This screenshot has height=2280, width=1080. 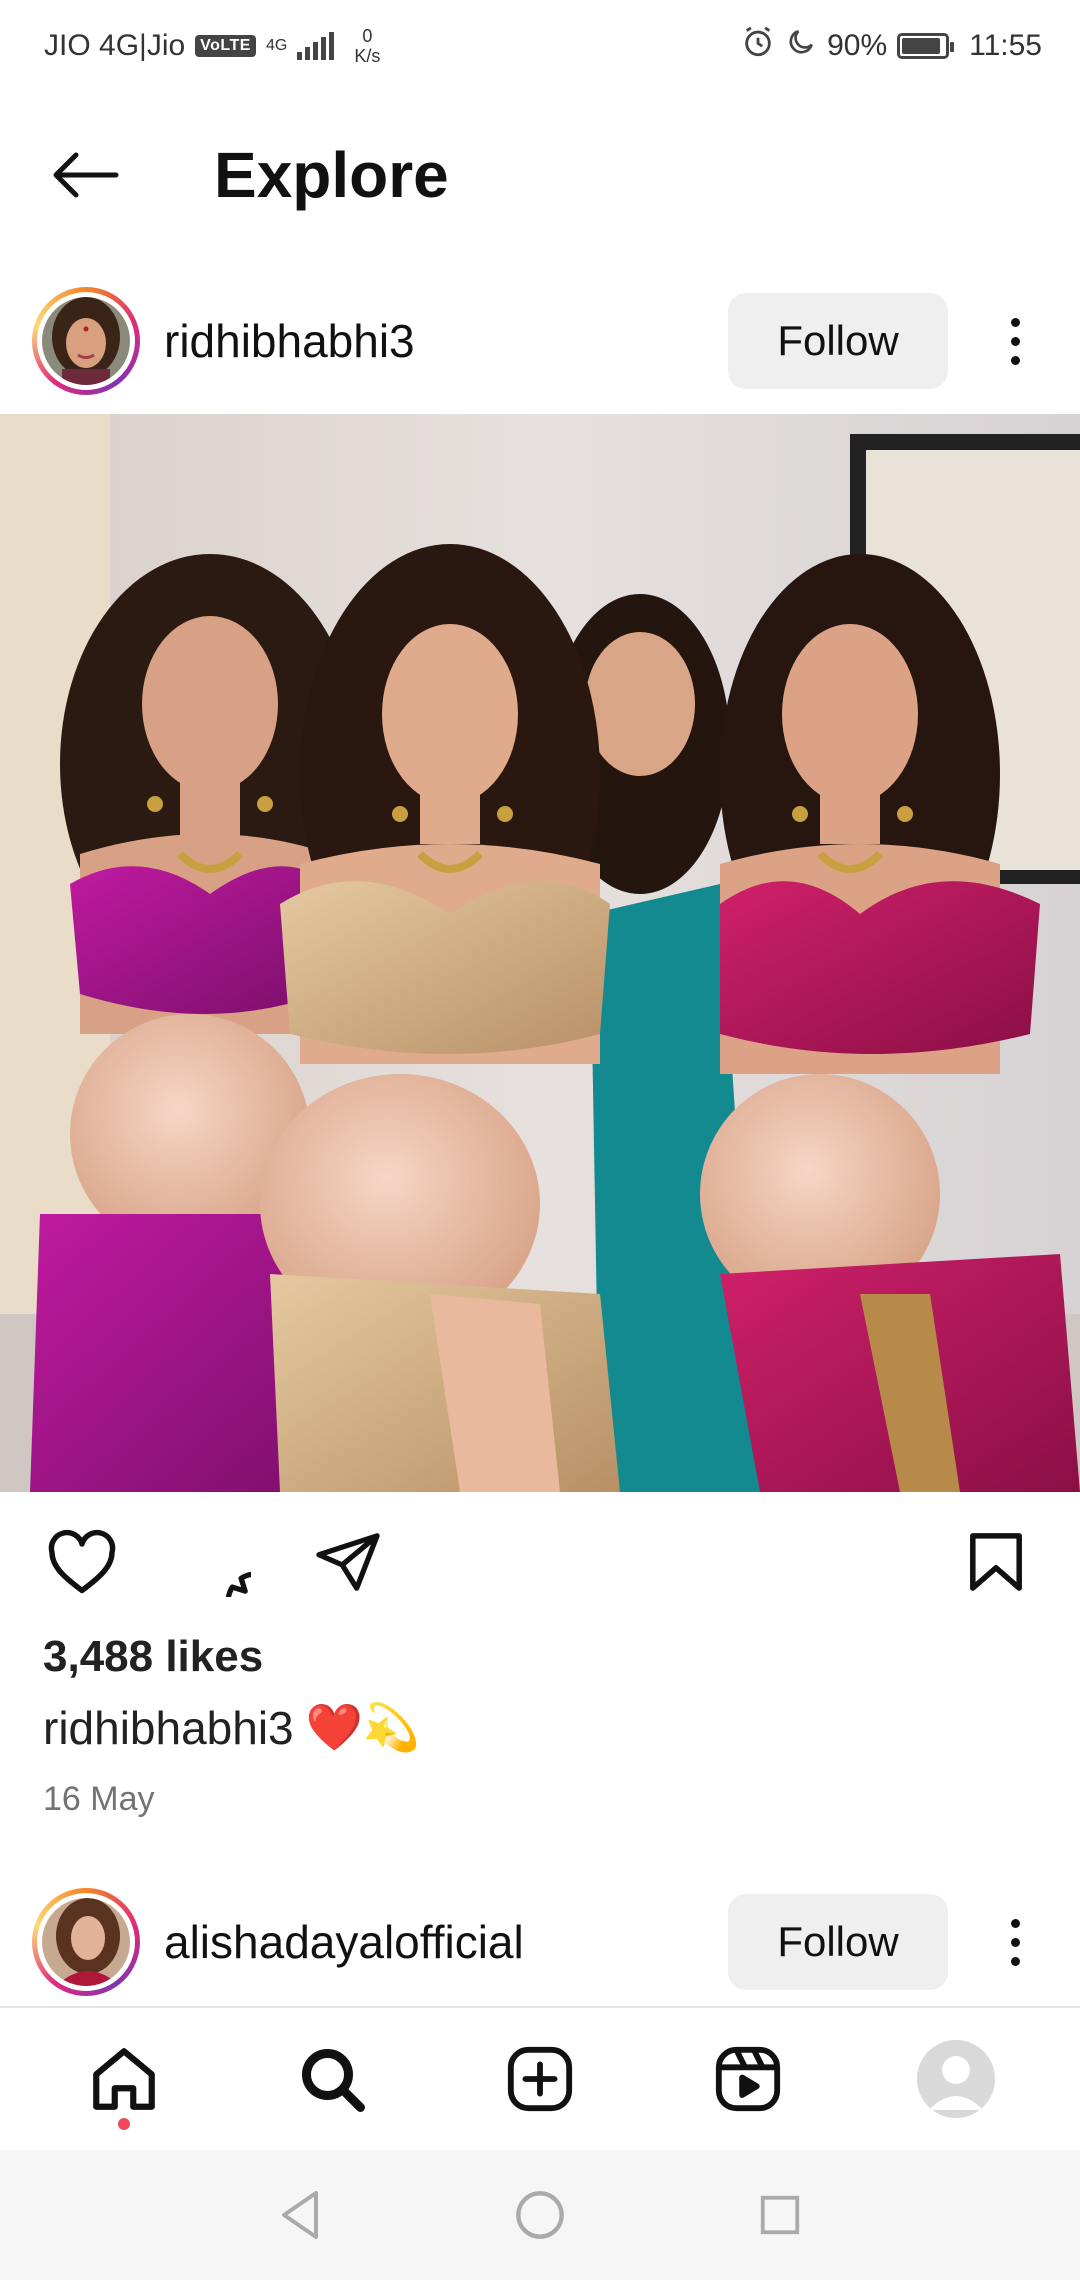 I want to click on network-type: 4G, so click(x=276, y=46).